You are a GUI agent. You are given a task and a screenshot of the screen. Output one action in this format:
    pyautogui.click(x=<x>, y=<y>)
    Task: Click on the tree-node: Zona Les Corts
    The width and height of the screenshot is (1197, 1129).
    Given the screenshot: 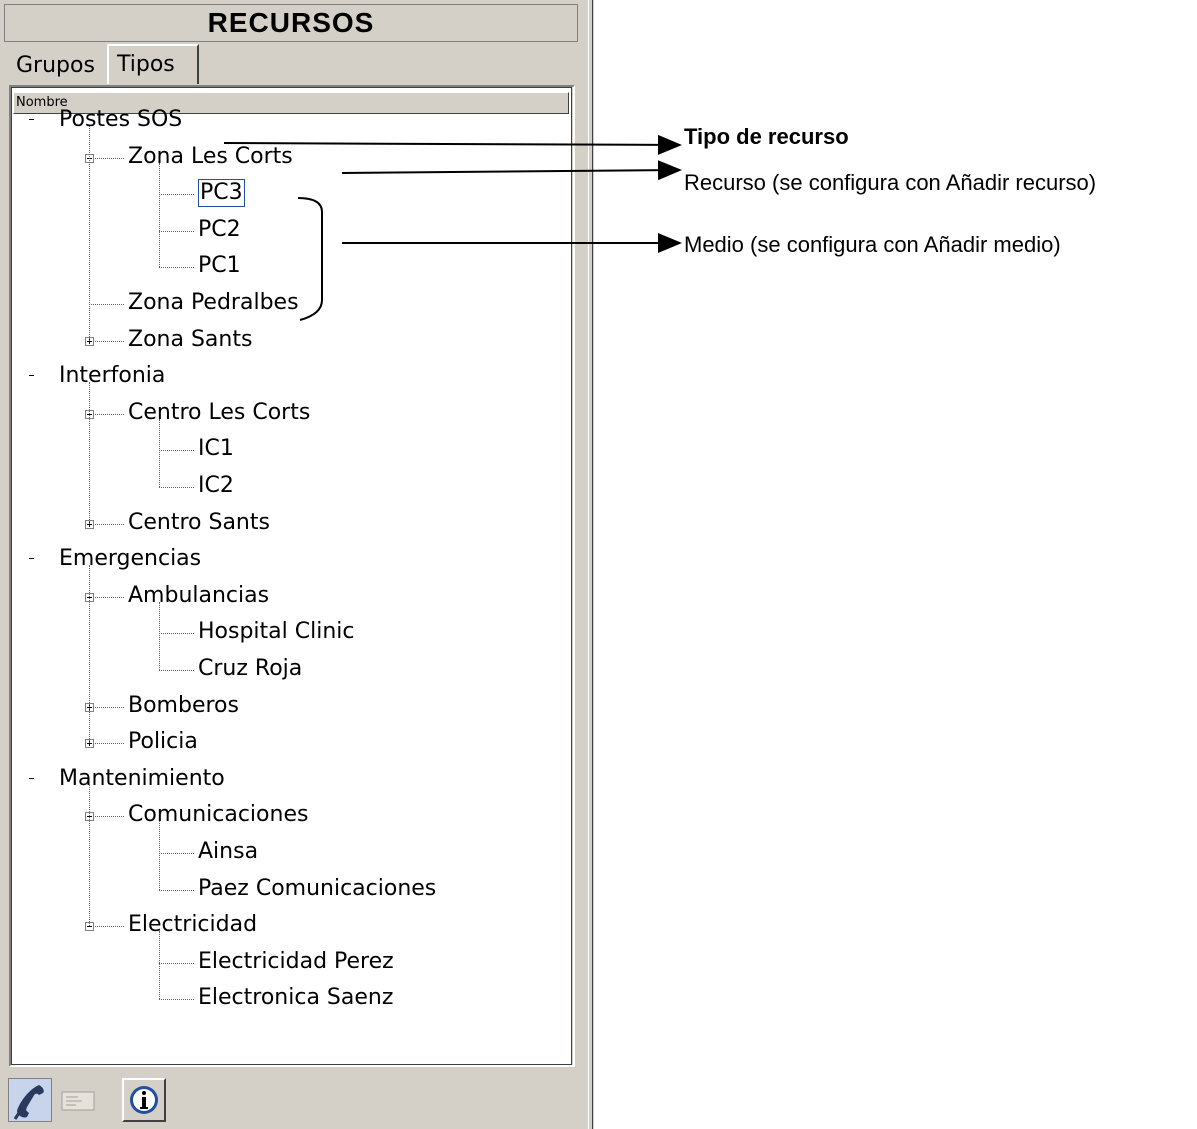 What is the action you would take?
    pyautogui.click(x=210, y=157)
    